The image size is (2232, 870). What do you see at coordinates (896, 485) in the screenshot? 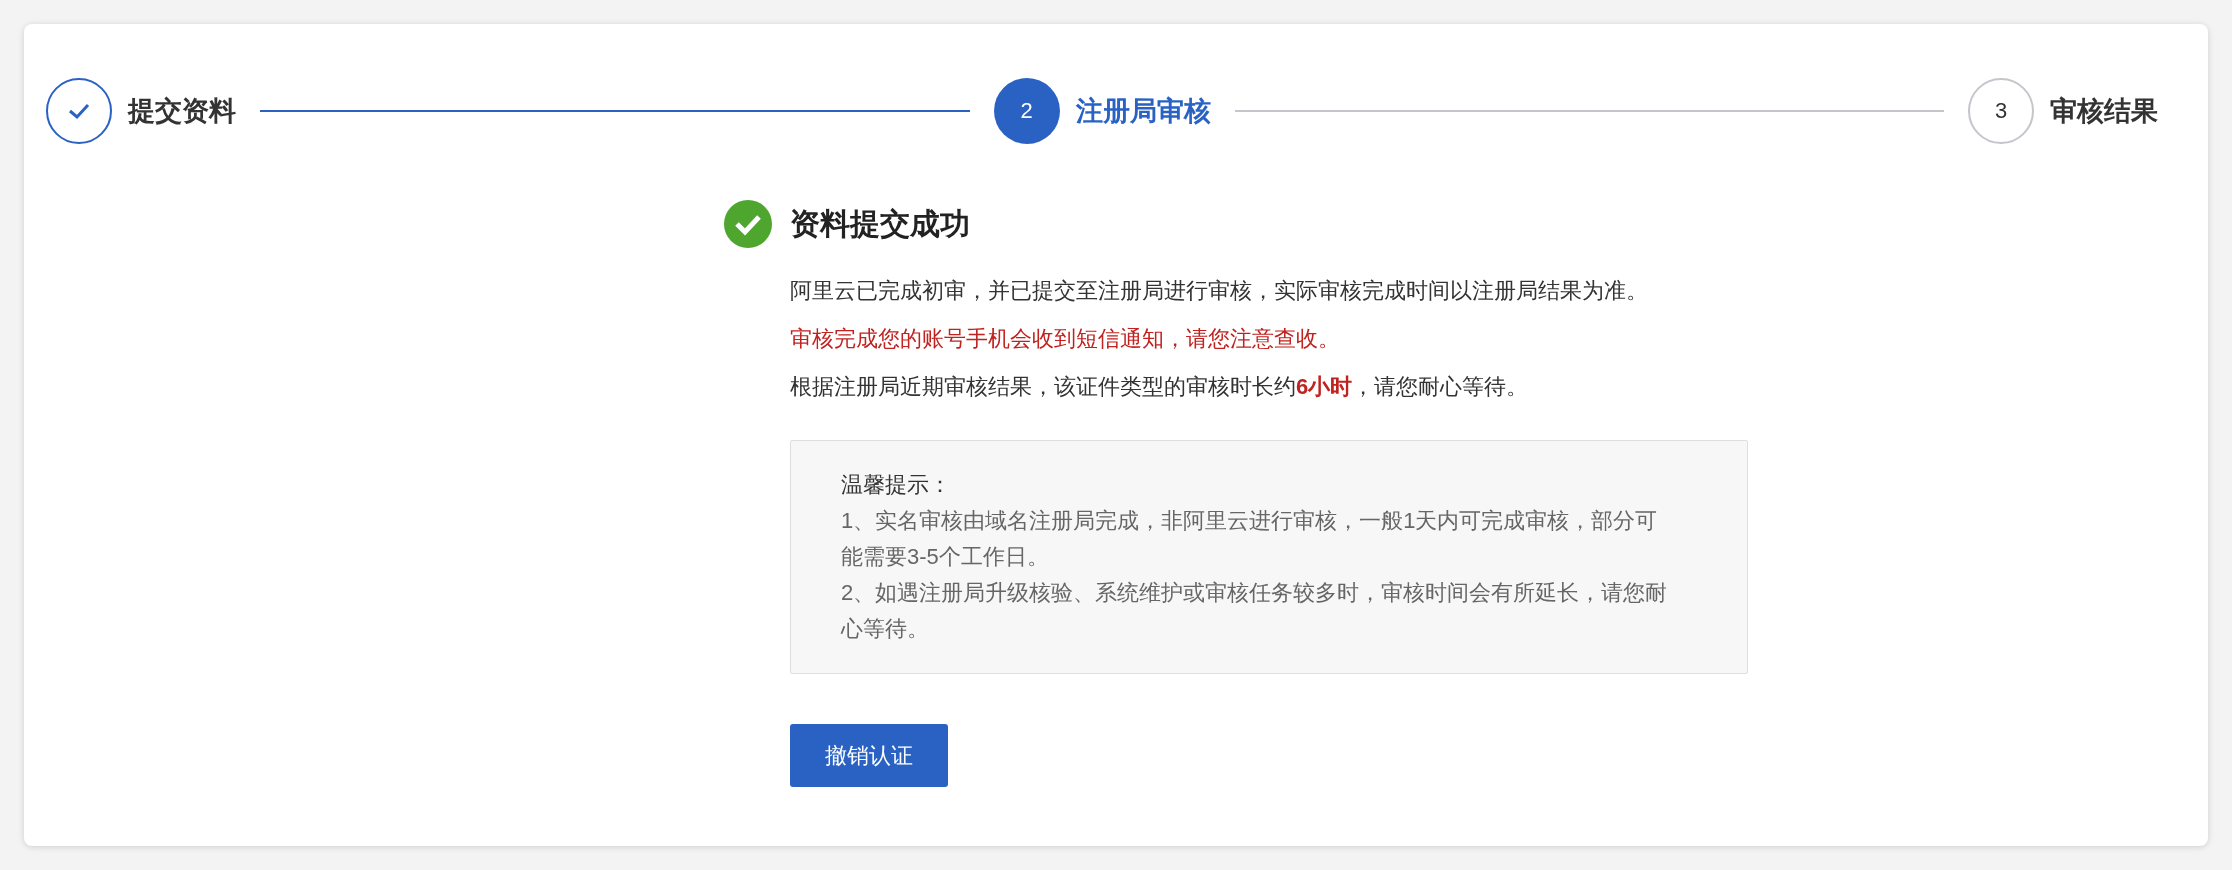
I see `tips-title: 温馨提示：` at bounding box center [896, 485].